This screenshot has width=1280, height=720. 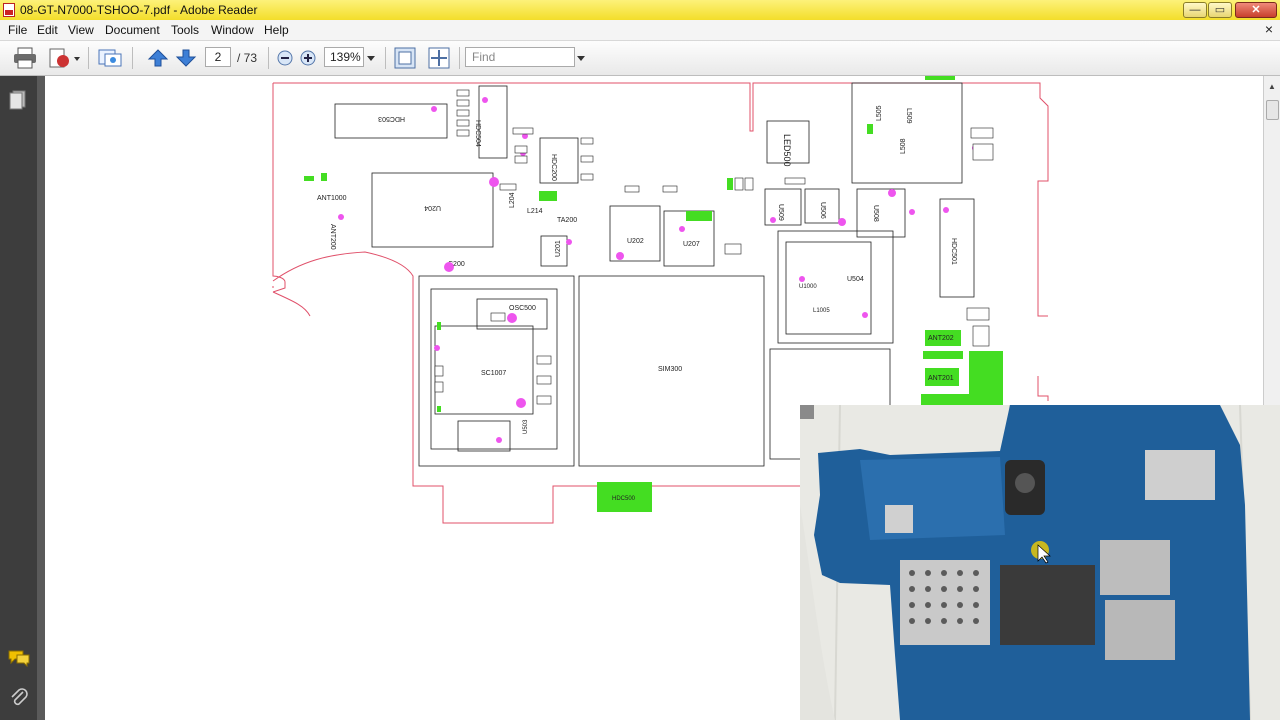 I want to click on comments-icon, so click(x=19, y=658).